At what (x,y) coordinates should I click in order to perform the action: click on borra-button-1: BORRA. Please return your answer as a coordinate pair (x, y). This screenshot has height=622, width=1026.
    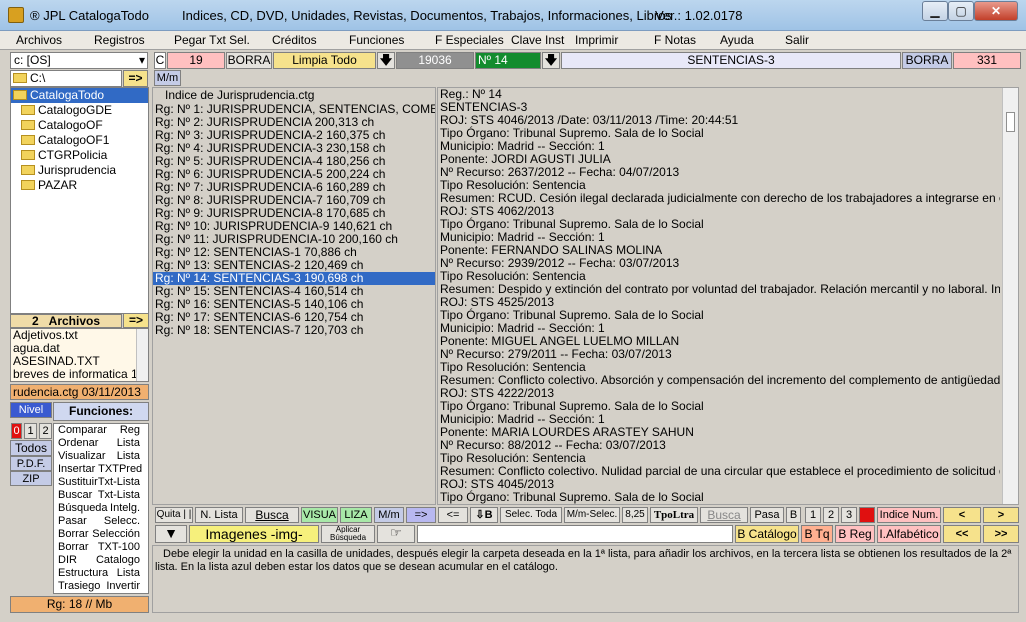
    Looking at the image, I should click on (249, 60).